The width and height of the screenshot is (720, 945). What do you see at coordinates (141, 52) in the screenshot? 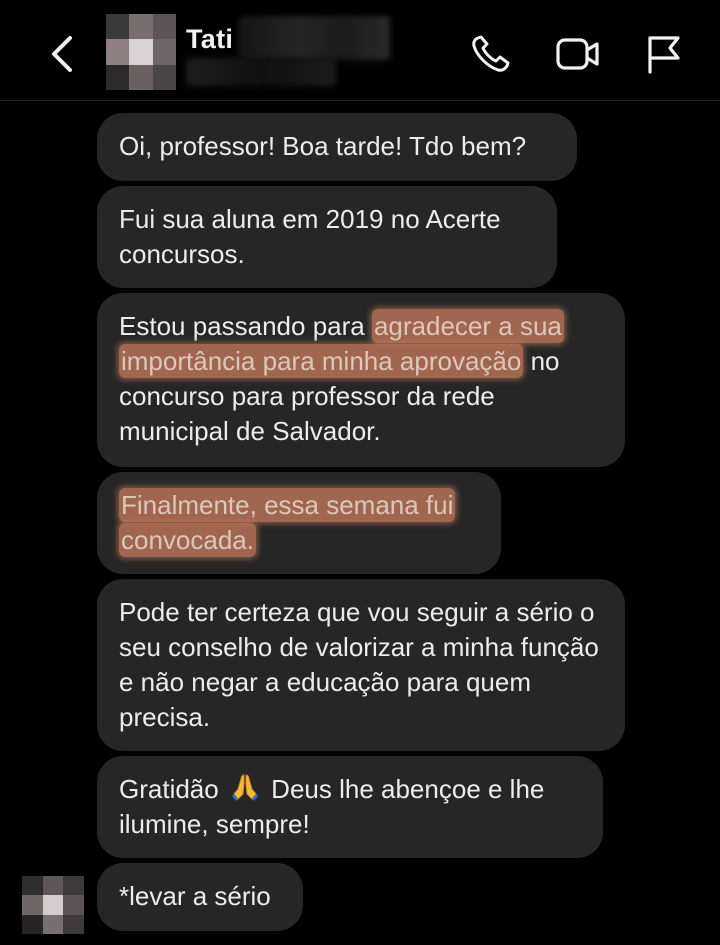
I see `contact-avatar` at bounding box center [141, 52].